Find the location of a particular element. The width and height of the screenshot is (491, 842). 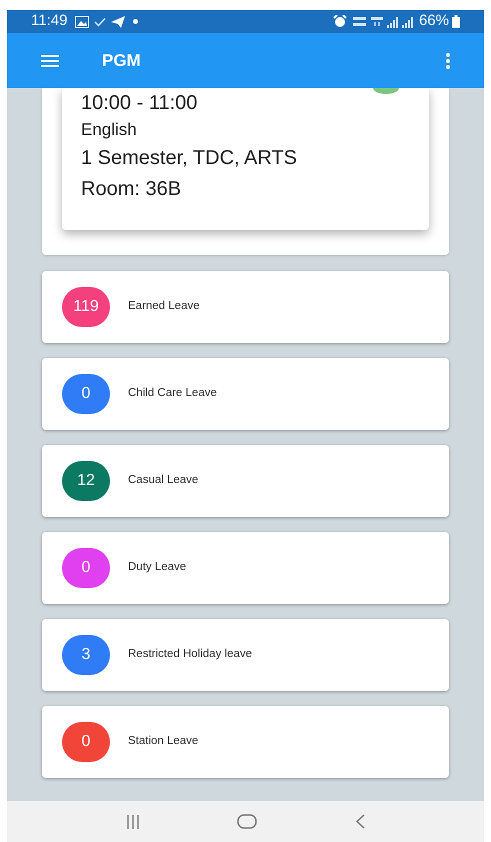

class-card: 10:00 - 11:00 English 1 Semester, TDC, ARTS Room: 36B is located at coordinates (245, 159).